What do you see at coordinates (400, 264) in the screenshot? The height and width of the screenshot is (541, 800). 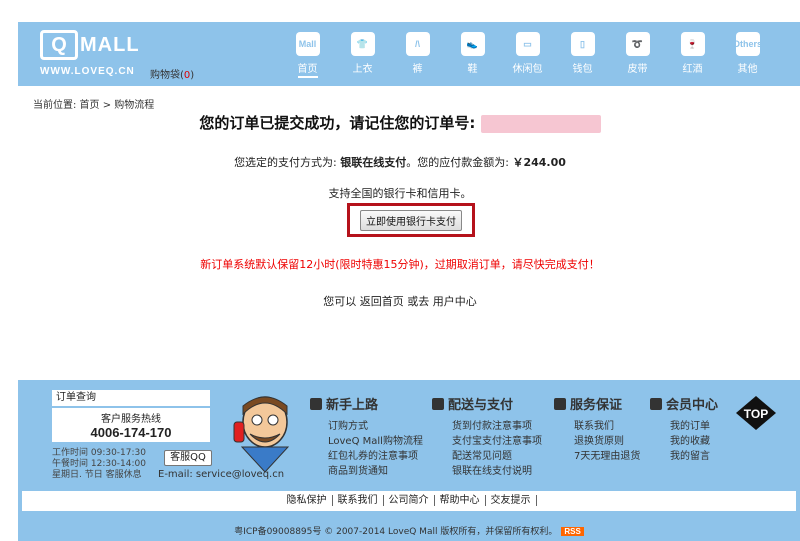 I see `order-expiry-warning: 新订单系统默认保留12小时(限时特惠15分钟)，过期取消订单，请尽快完成支付！` at bounding box center [400, 264].